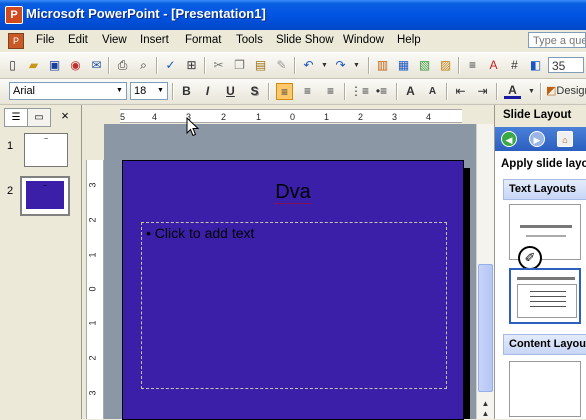 Image resolution: width=586 pixels, height=420 pixels. I want to click on menu-format: Format, so click(203, 40).